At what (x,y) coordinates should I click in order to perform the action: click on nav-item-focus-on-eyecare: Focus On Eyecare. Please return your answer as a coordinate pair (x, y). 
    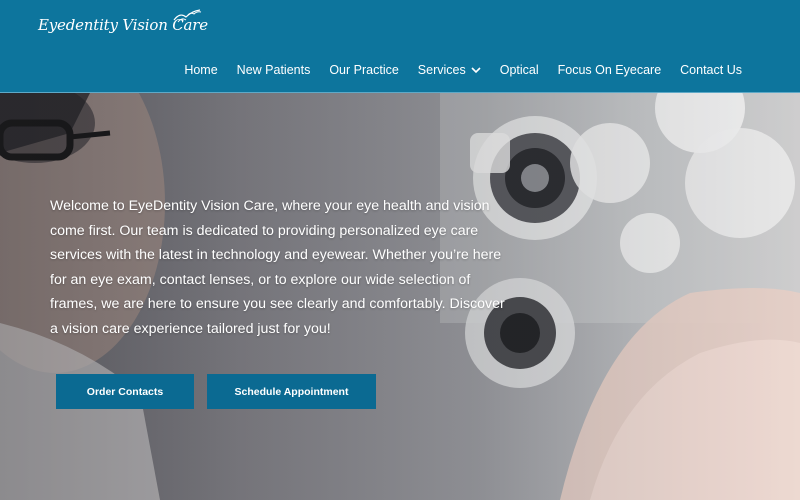
    Looking at the image, I should click on (610, 70).